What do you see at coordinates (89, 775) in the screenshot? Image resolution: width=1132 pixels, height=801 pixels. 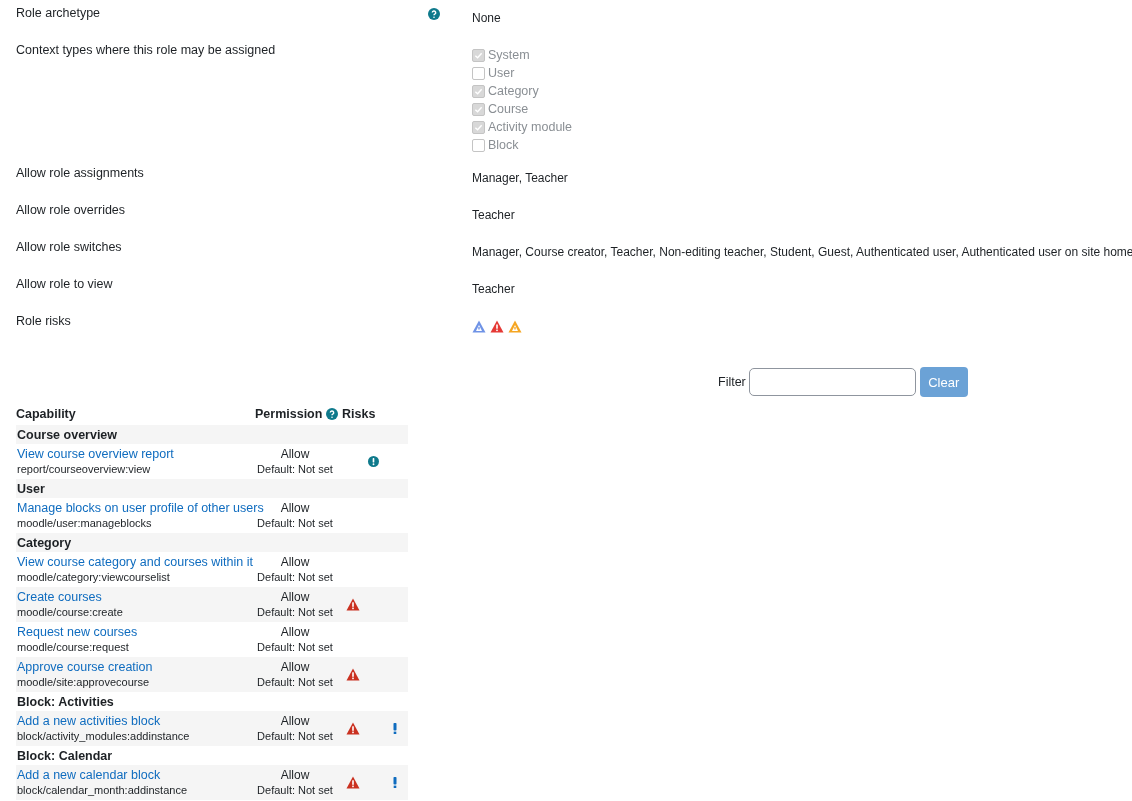 I see `capability-link: Add a new calendar block` at bounding box center [89, 775].